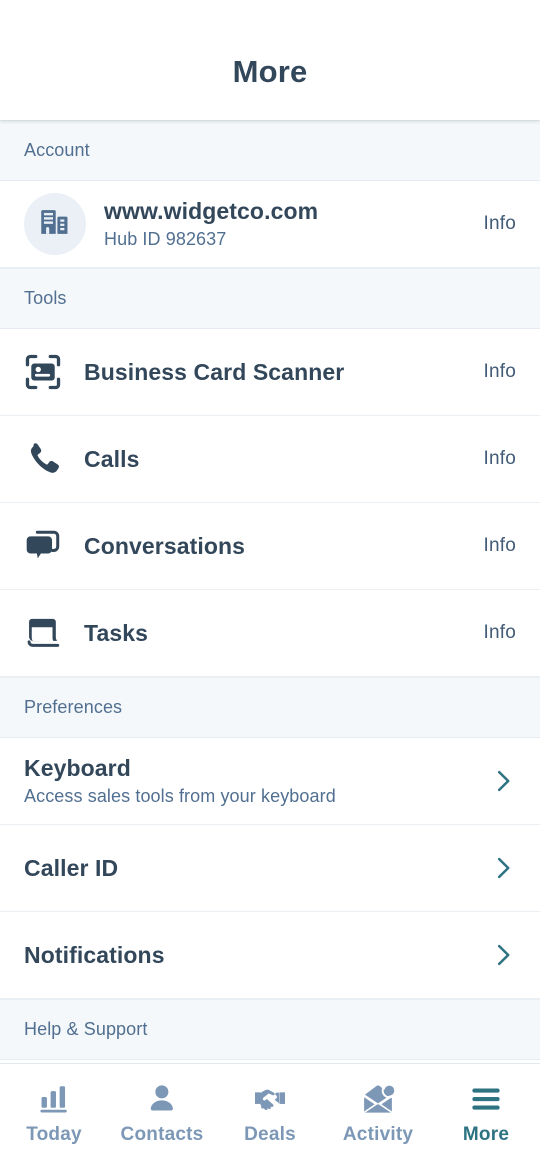 This screenshot has height=1158, width=540. Describe the element at coordinates (270, 1029) in the screenshot. I see `section-header-help-support: Help & Support` at that location.